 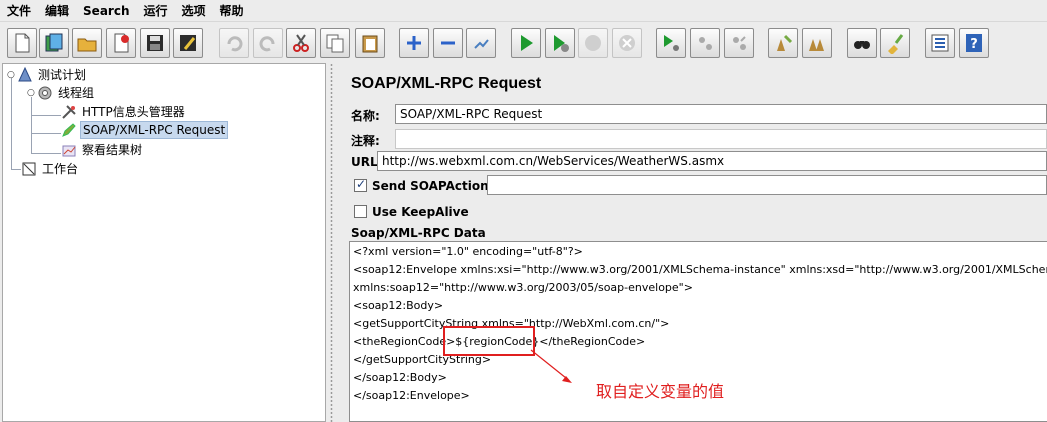 I want to click on new-icon, so click(x=22, y=43).